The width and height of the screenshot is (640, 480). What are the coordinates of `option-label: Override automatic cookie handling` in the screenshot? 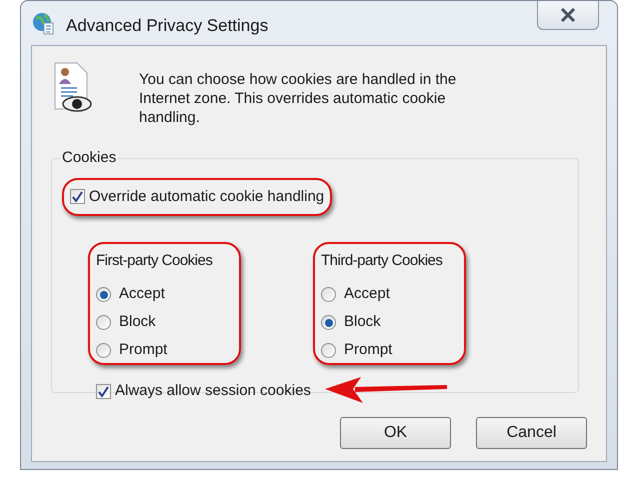 It's located at (206, 197).